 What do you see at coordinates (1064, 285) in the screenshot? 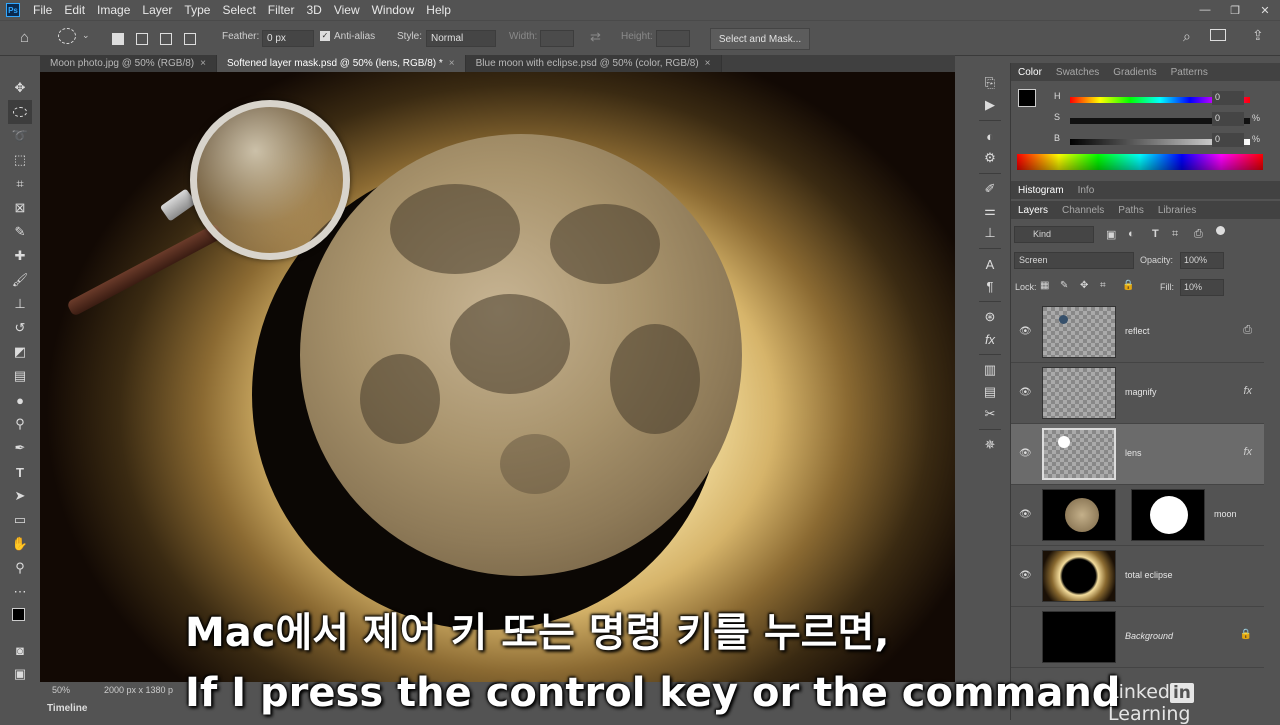
I see `lock-image-icon: ✎` at bounding box center [1064, 285].